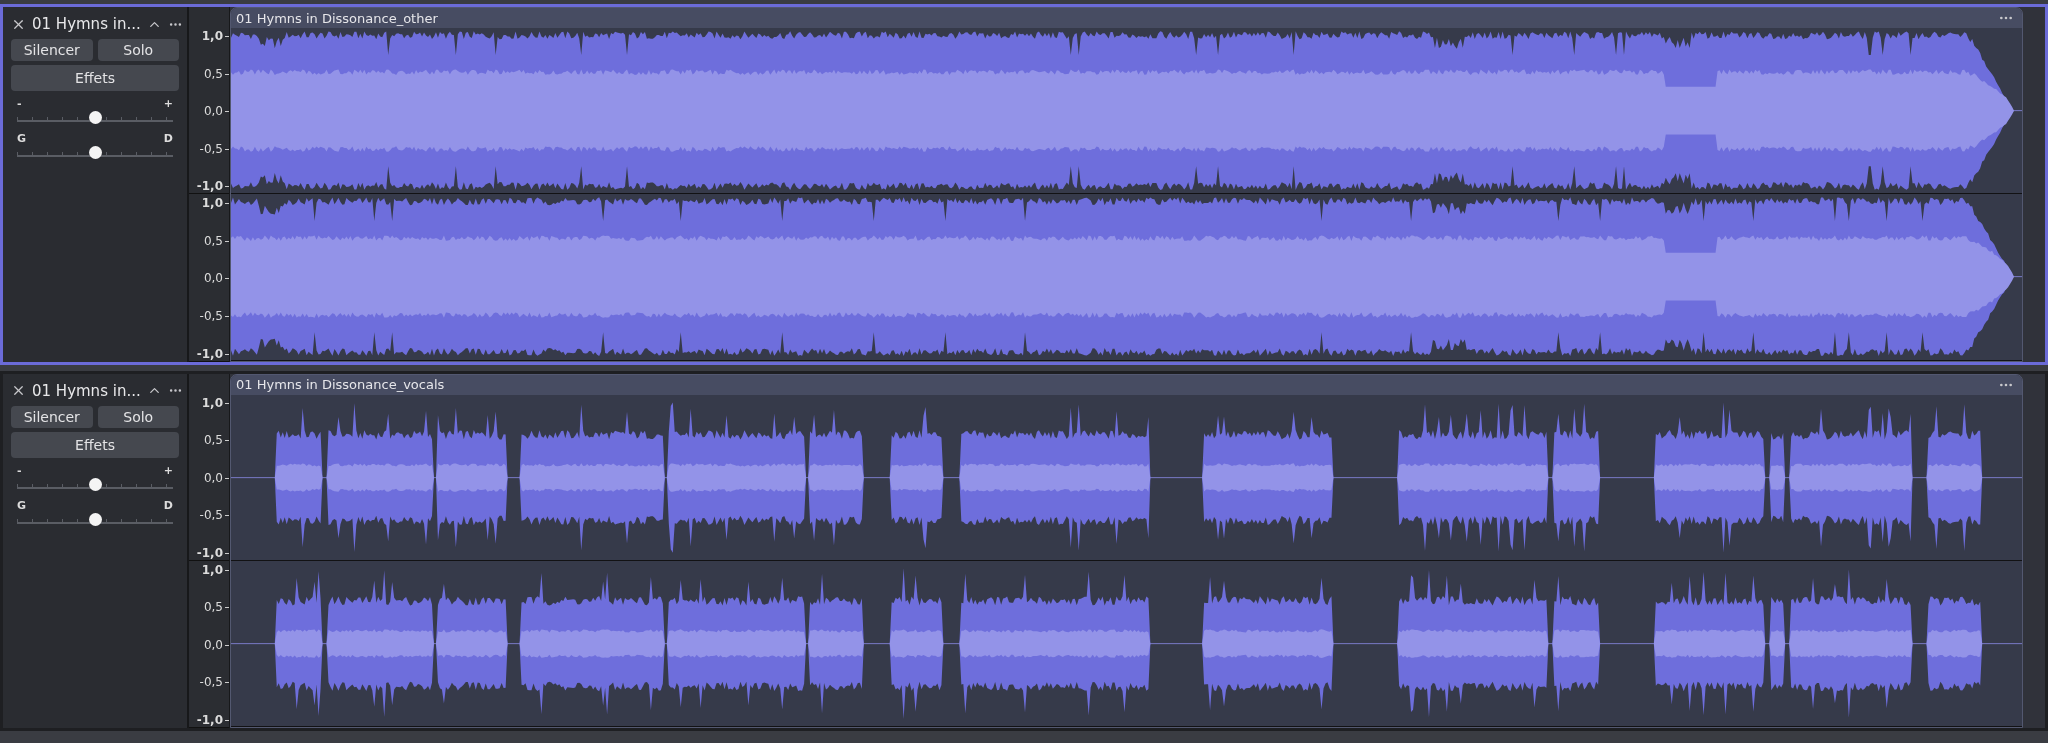 This screenshot has width=2048, height=743. I want to click on clip-title: 01 Hymns in Dissonance_vocals, so click(340, 384).